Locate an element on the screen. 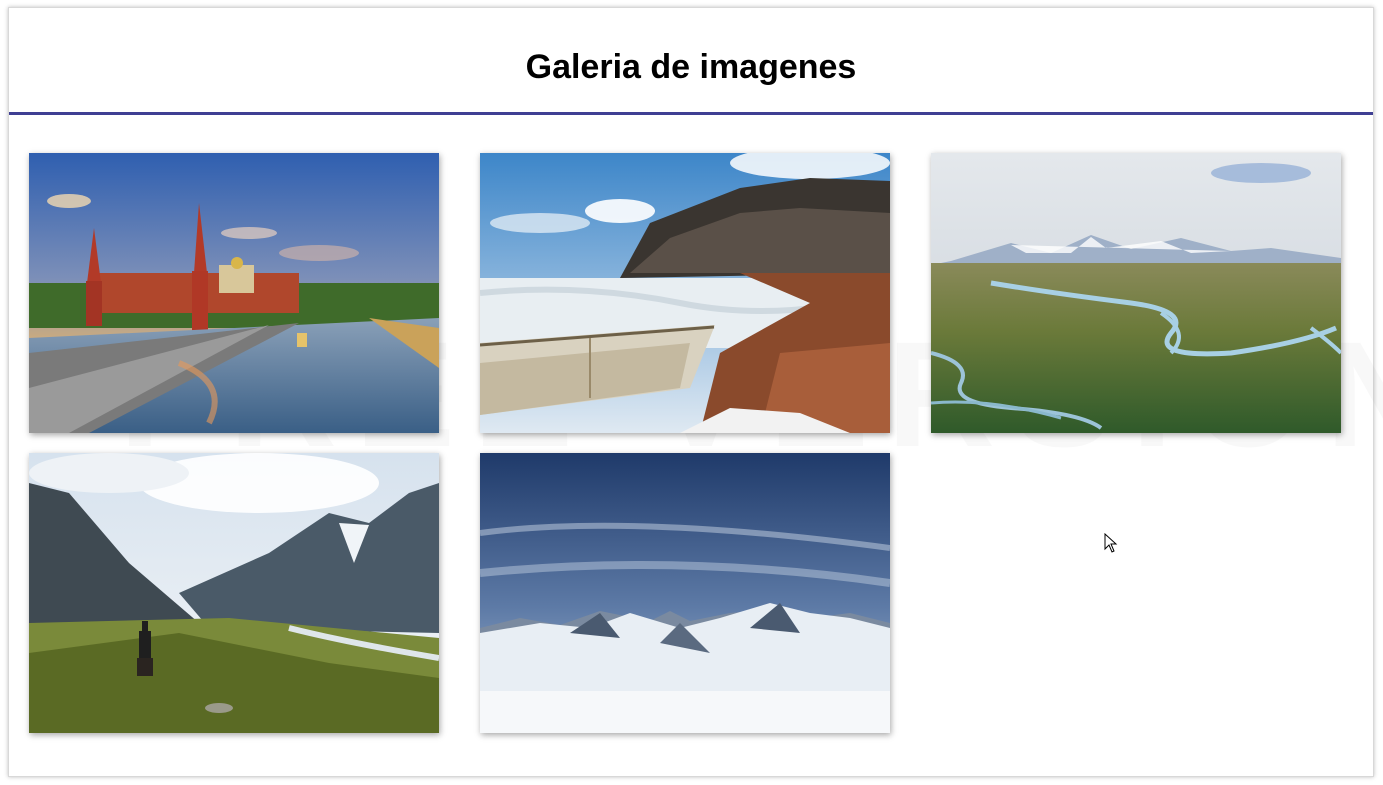 This screenshot has height=785, width=1383. river-valley-photo is located at coordinates (1136, 293).